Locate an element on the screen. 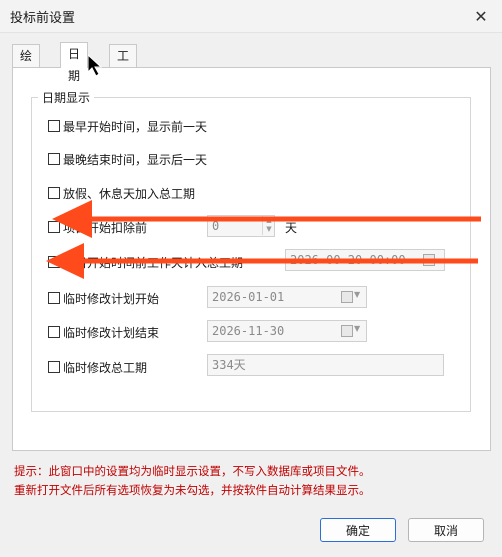  tab-date: 日期 is located at coordinates (74, 62).